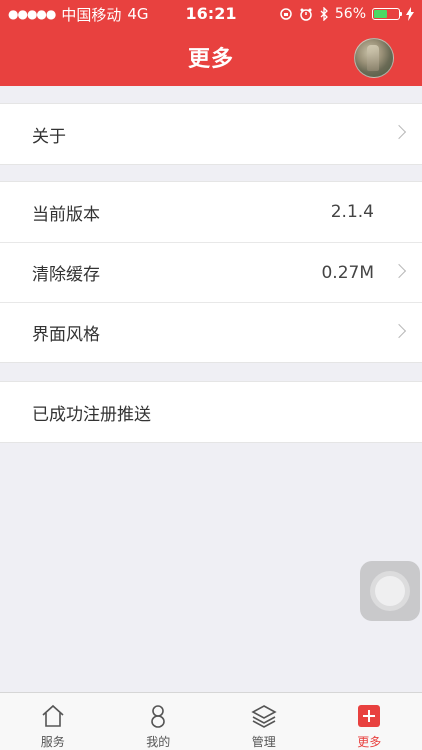 The image size is (422, 750). Describe the element at coordinates (211, 57) in the screenshot. I see `navigation-bar: 更多` at that location.